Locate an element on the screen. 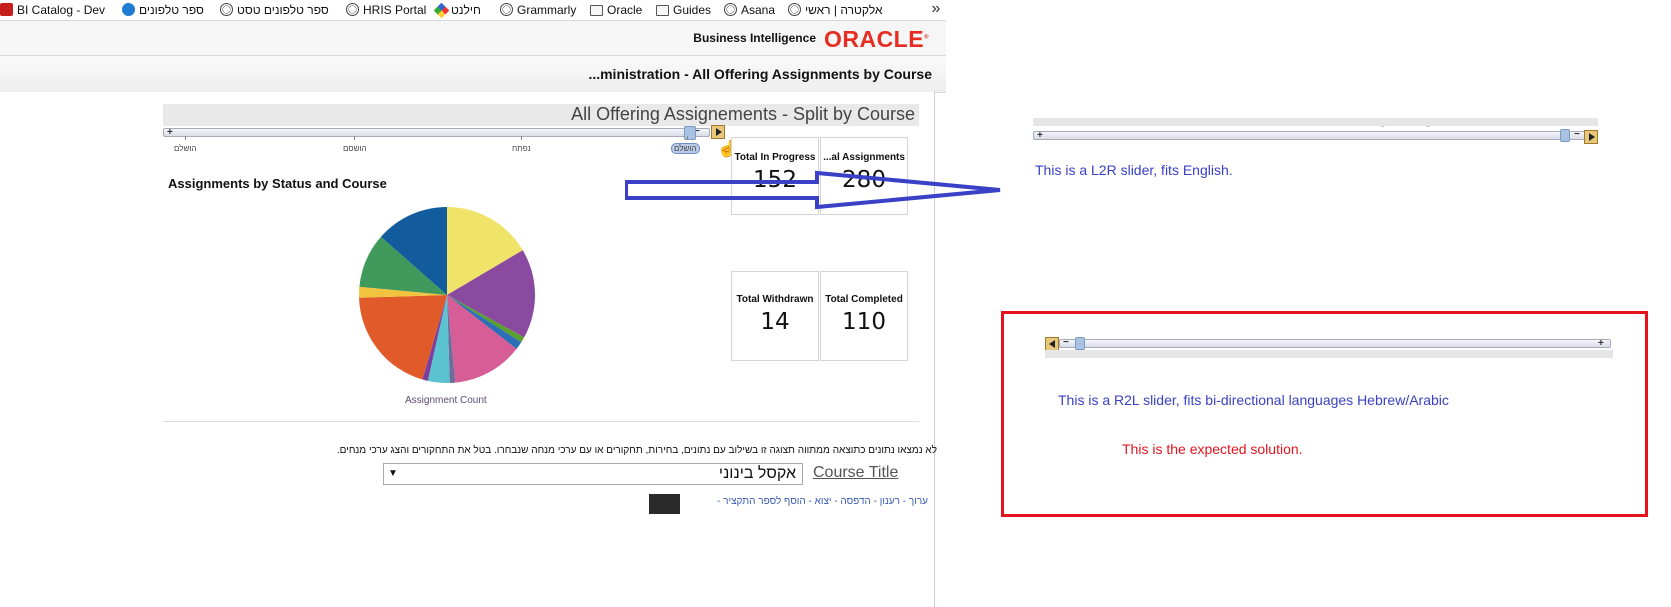 The image size is (1671, 607). kpi-total-completed: Total Completed 110 is located at coordinates (864, 316).